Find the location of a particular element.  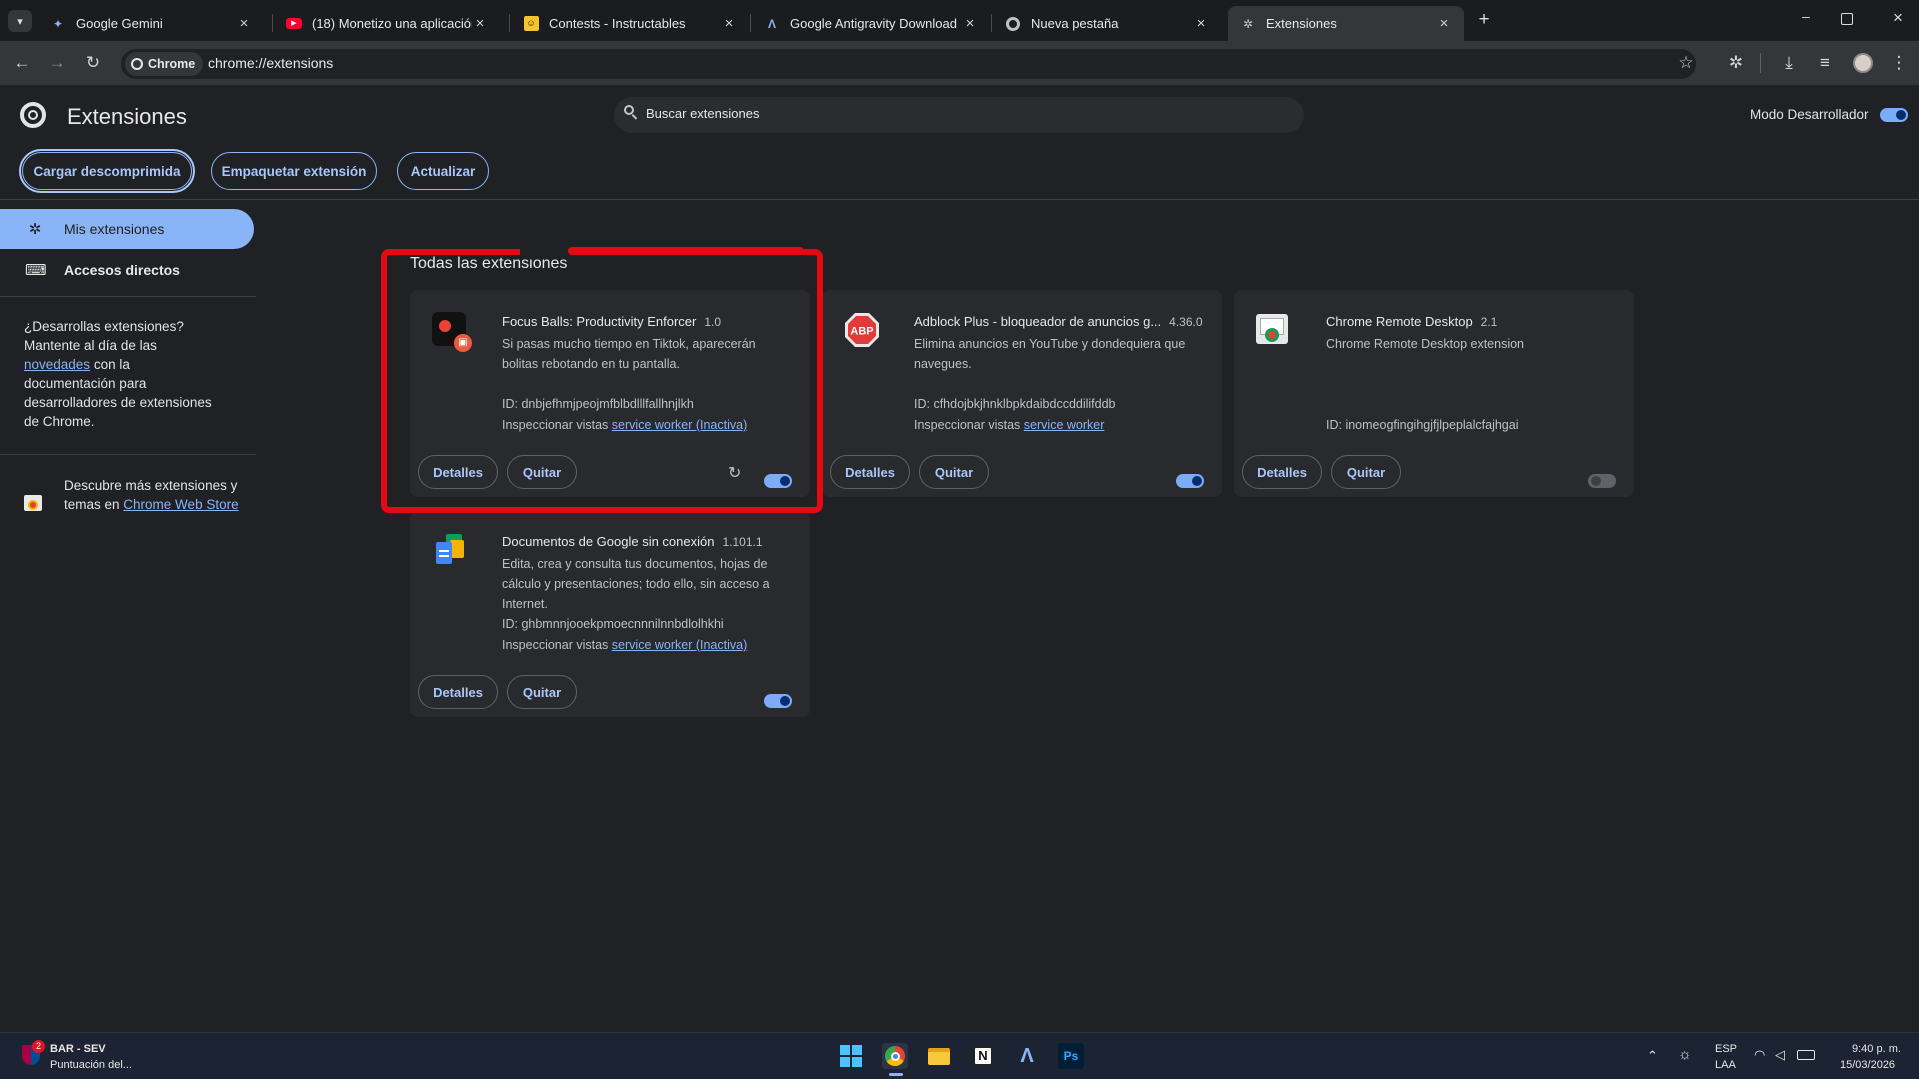

tab-title: Google Antigravity Download is located at coordinates (873, 23).